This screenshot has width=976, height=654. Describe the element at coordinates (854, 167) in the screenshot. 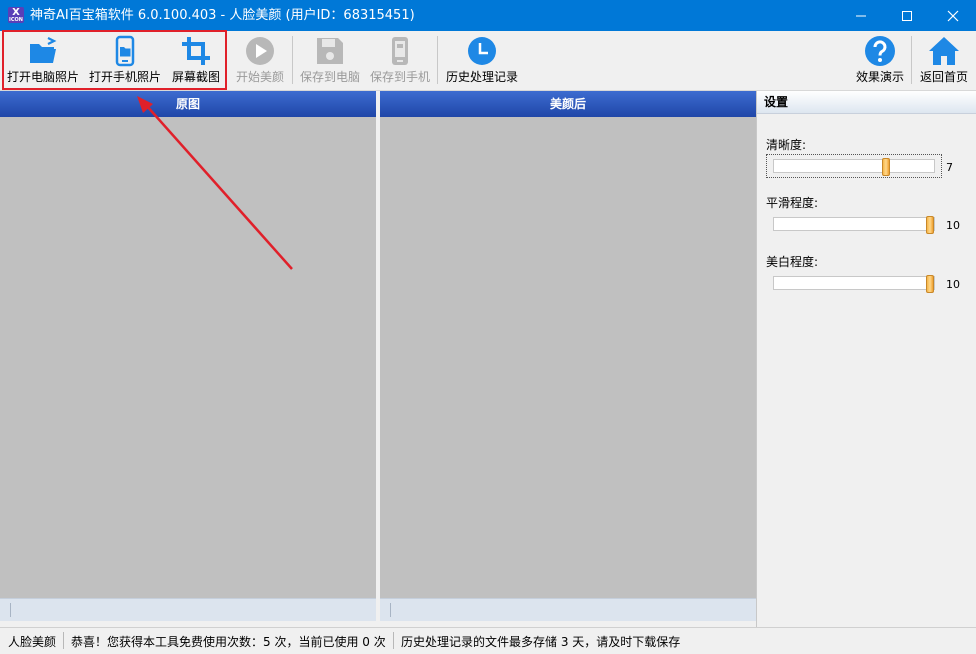

I see `clarity-slider` at that location.